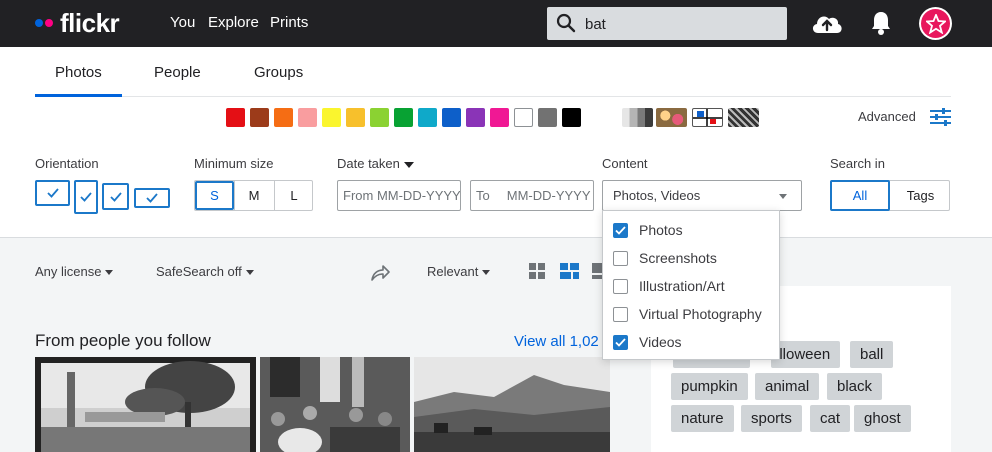  What do you see at coordinates (293, 195) in the screenshot?
I see `size-large-button: L` at bounding box center [293, 195].